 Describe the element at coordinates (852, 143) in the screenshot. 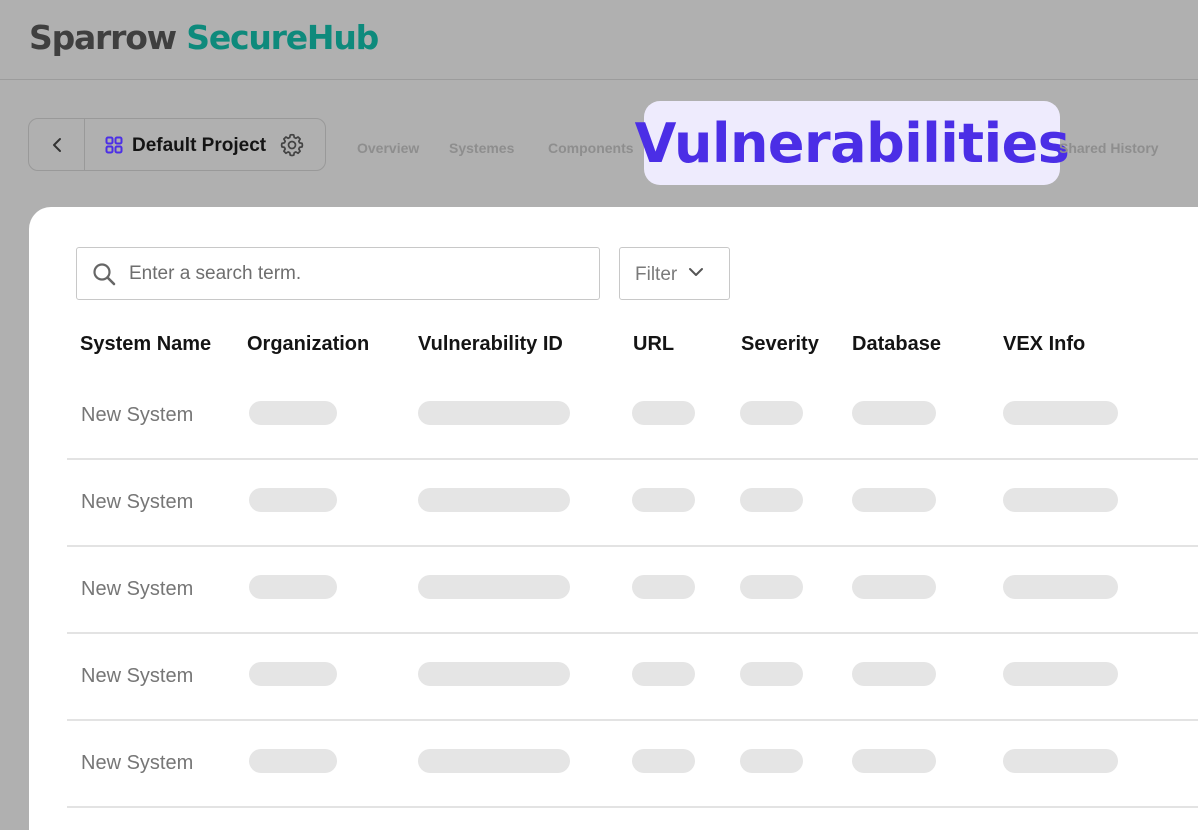

I see `tab-vulnerabilities: Vulnerabilities` at that location.